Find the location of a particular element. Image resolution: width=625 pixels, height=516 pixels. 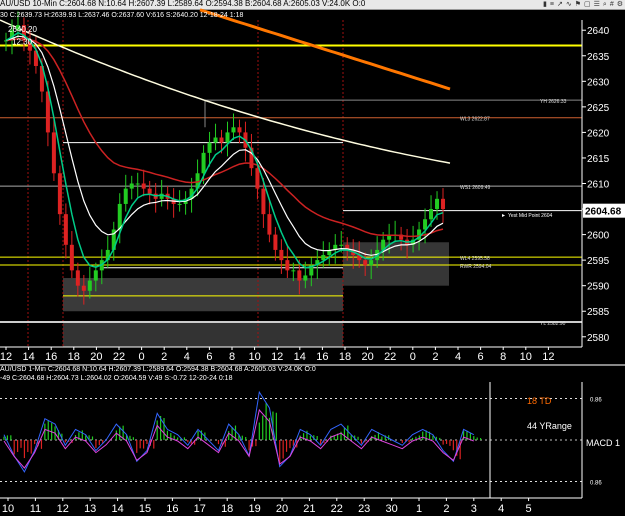

level-annotation: 2640.20 is located at coordinates (22, 29).